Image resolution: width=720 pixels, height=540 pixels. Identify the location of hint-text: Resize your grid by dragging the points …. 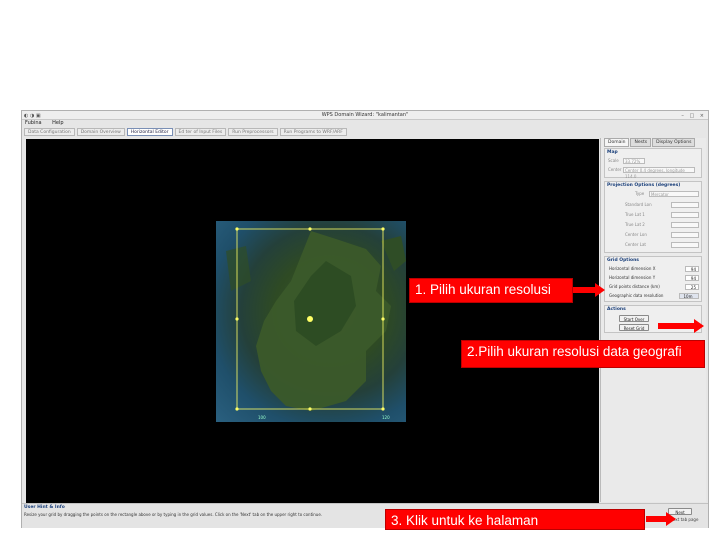
(173, 514).